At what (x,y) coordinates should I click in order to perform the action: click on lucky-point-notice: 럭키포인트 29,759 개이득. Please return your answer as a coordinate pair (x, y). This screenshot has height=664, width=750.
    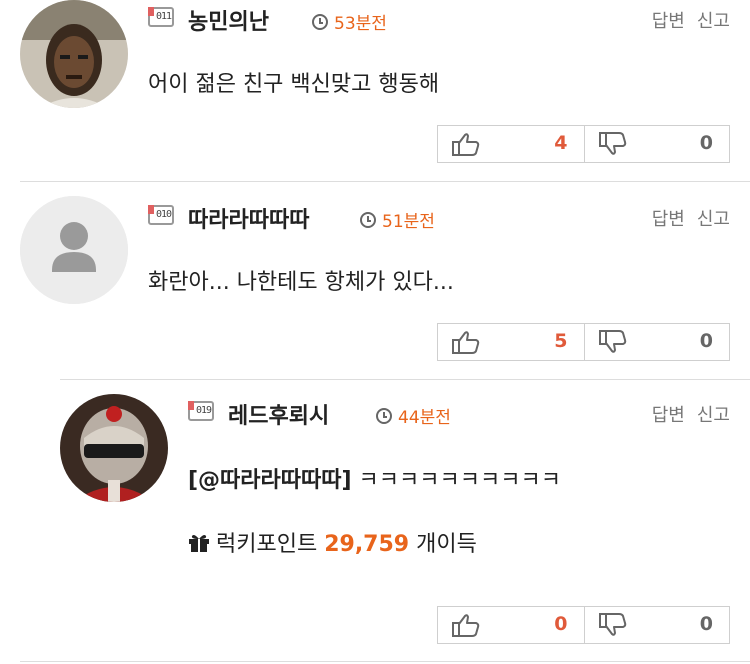
    Looking at the image, I should click on (332, 542).